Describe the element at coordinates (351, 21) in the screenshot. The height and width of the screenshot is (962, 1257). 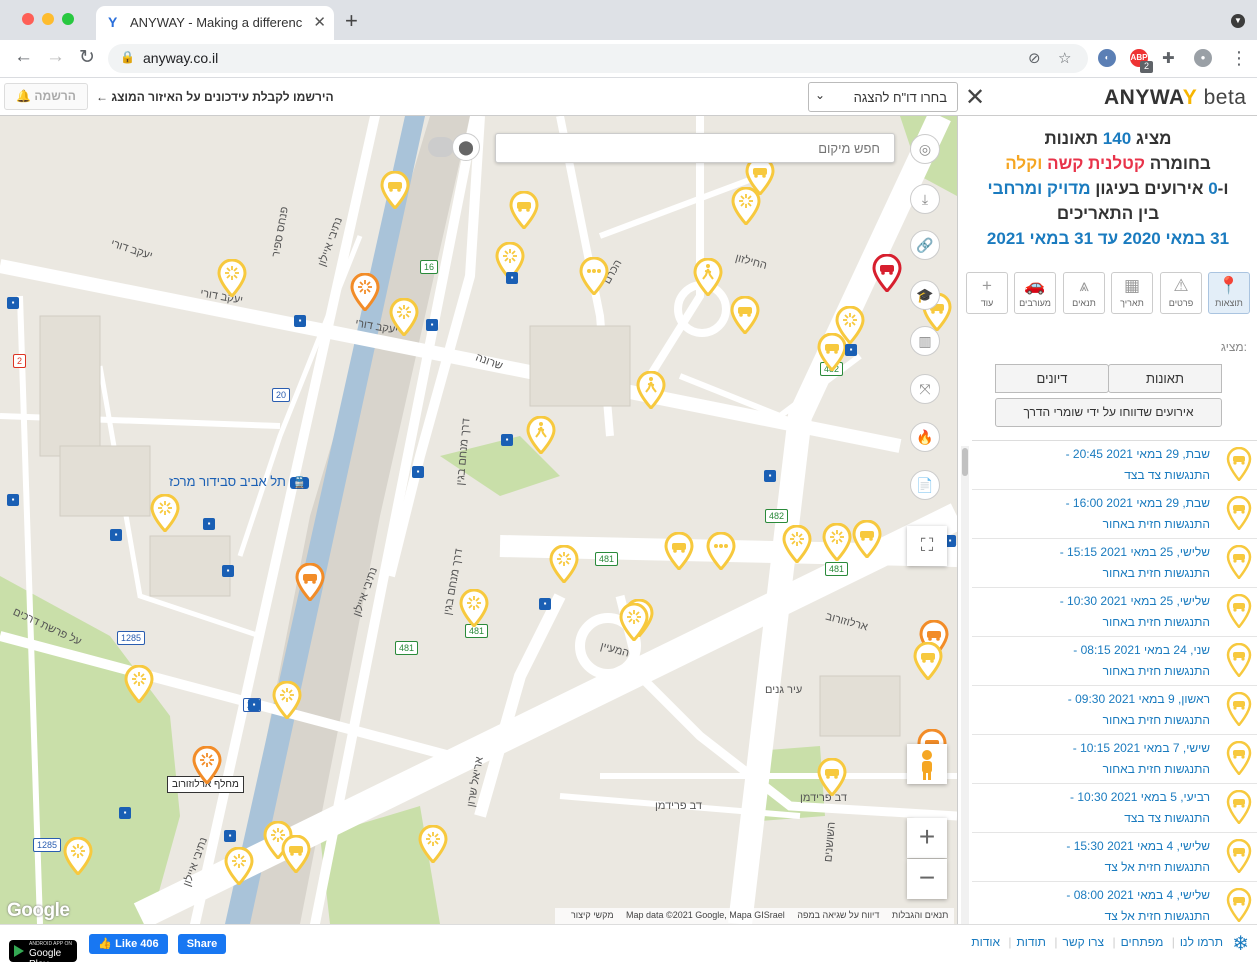
I see `new-tab-icon: +` at that location.